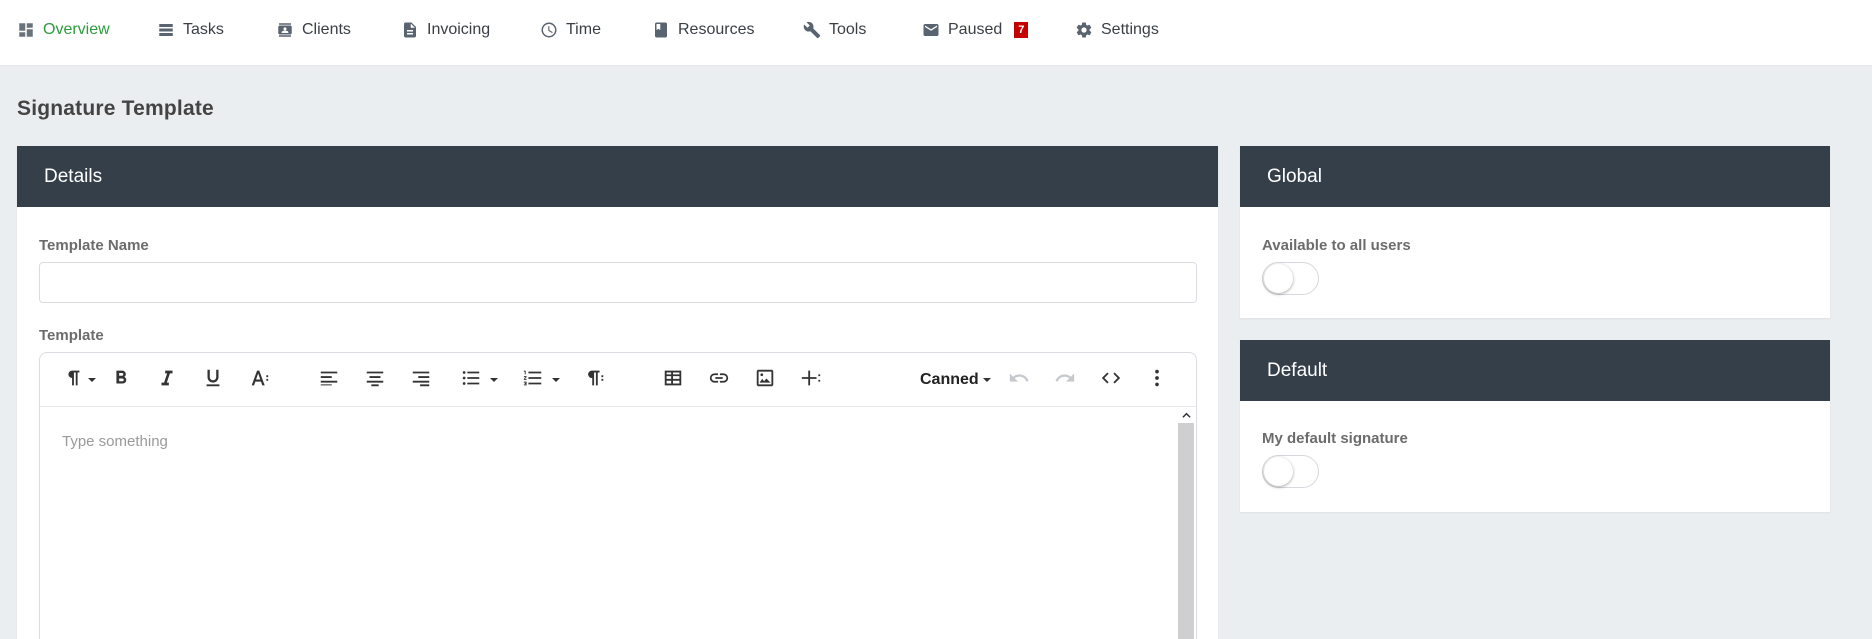  I want to click on default-card: Default, so click(1535, 426).